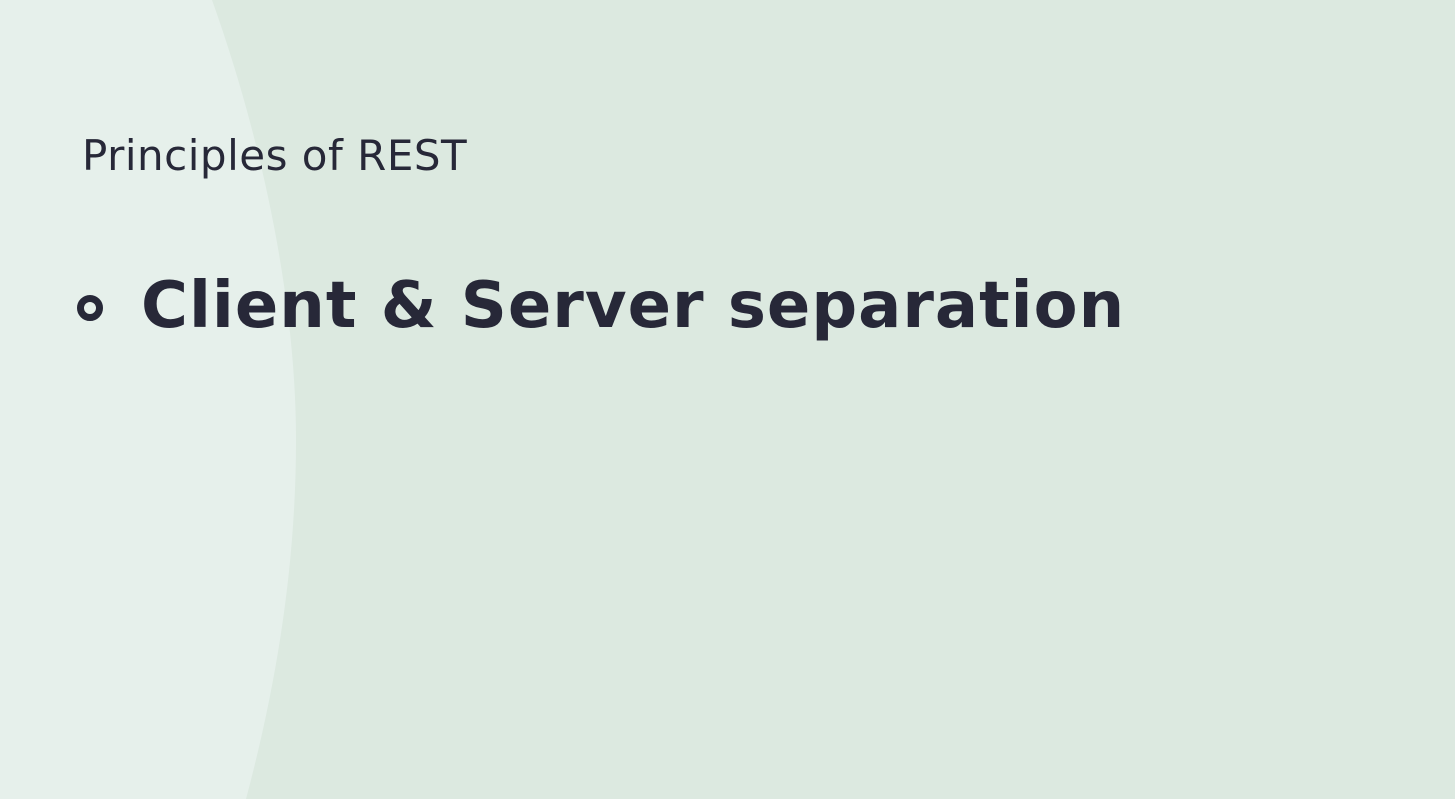  Describe the element at coordinates (90, 308) in the screenshot. I see `hollow-circle-bullet-icon` at that location.